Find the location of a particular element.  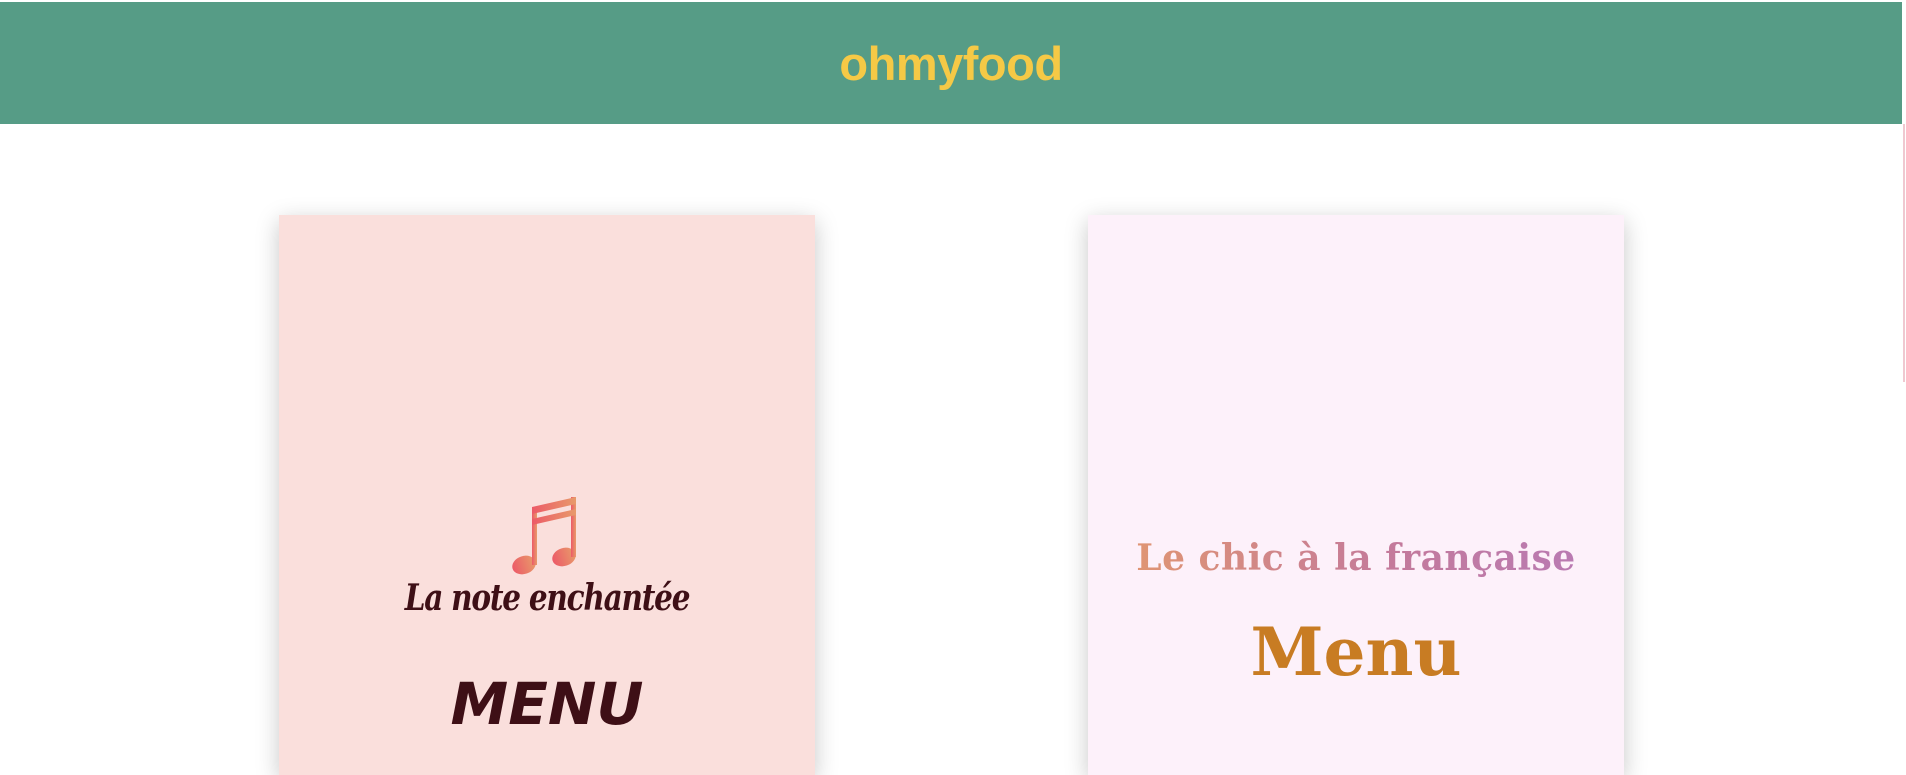

music-note-icon is located at coordinates (544, 536).